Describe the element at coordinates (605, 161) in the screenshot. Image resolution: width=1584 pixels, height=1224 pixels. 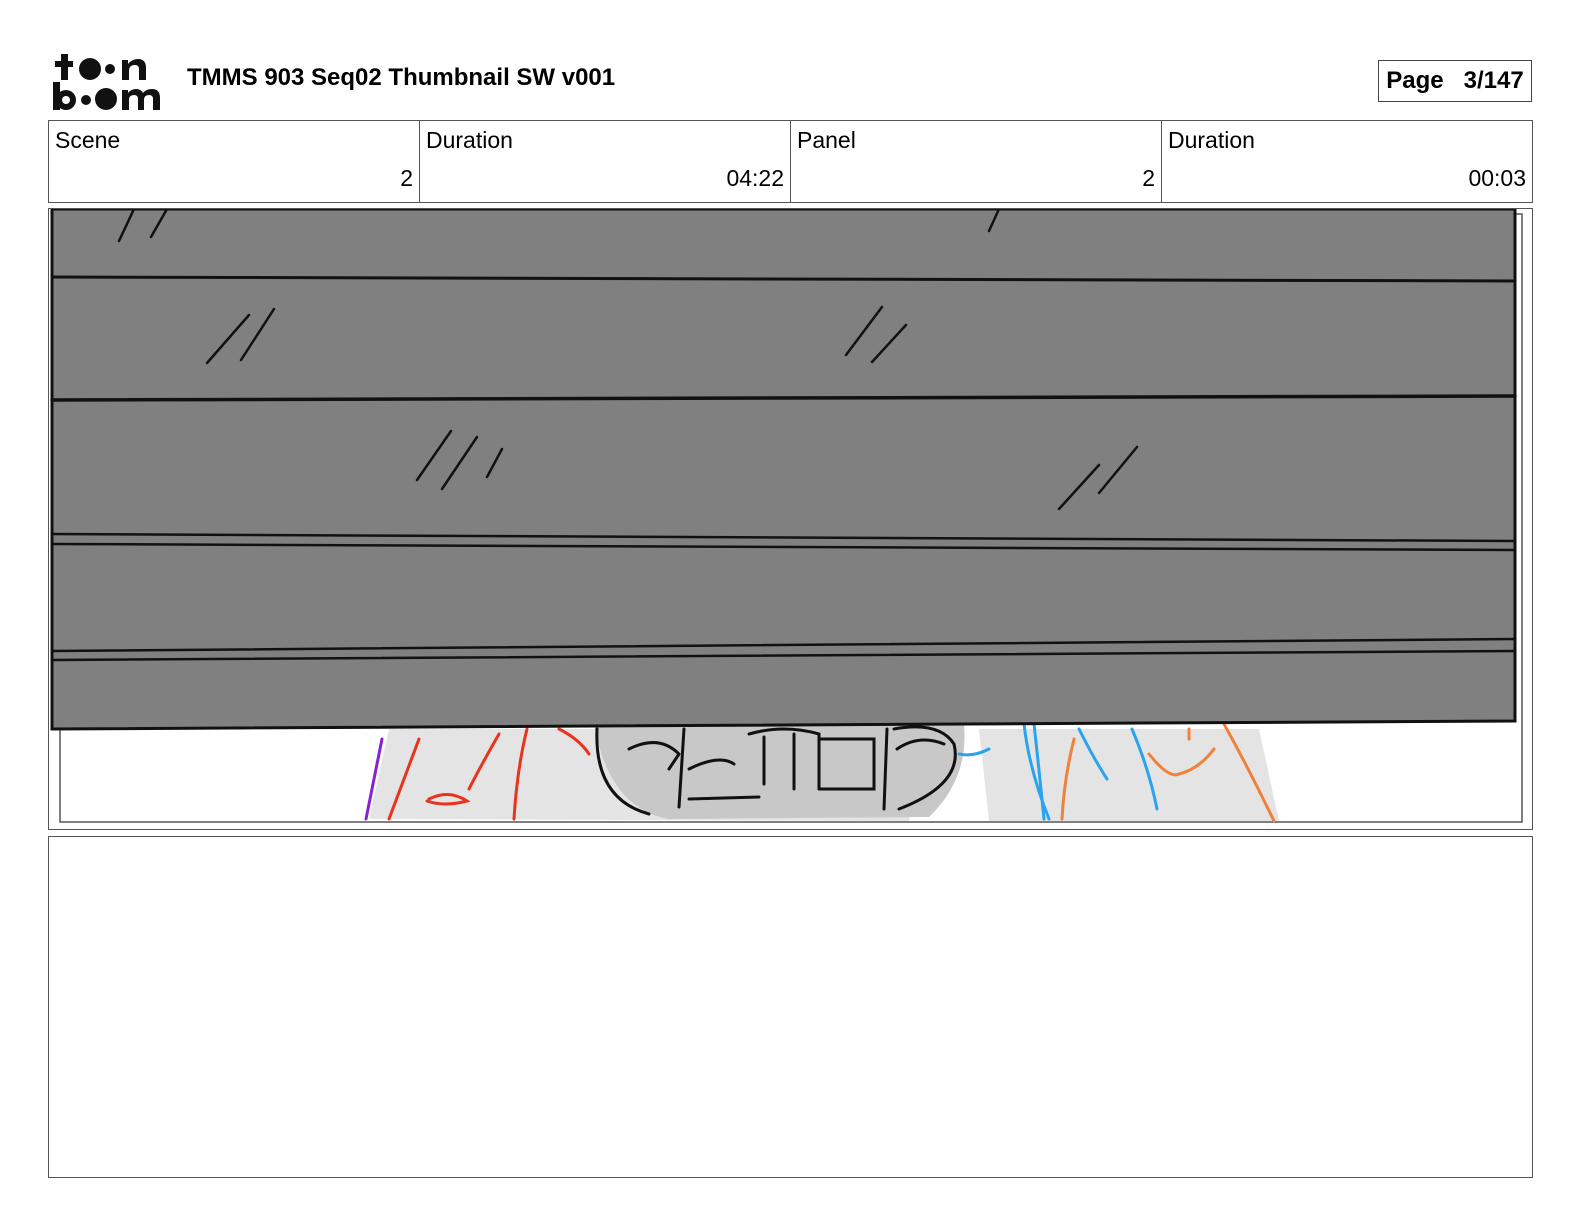
I see `scene-duration-cell: Duration 04:22` at that location.